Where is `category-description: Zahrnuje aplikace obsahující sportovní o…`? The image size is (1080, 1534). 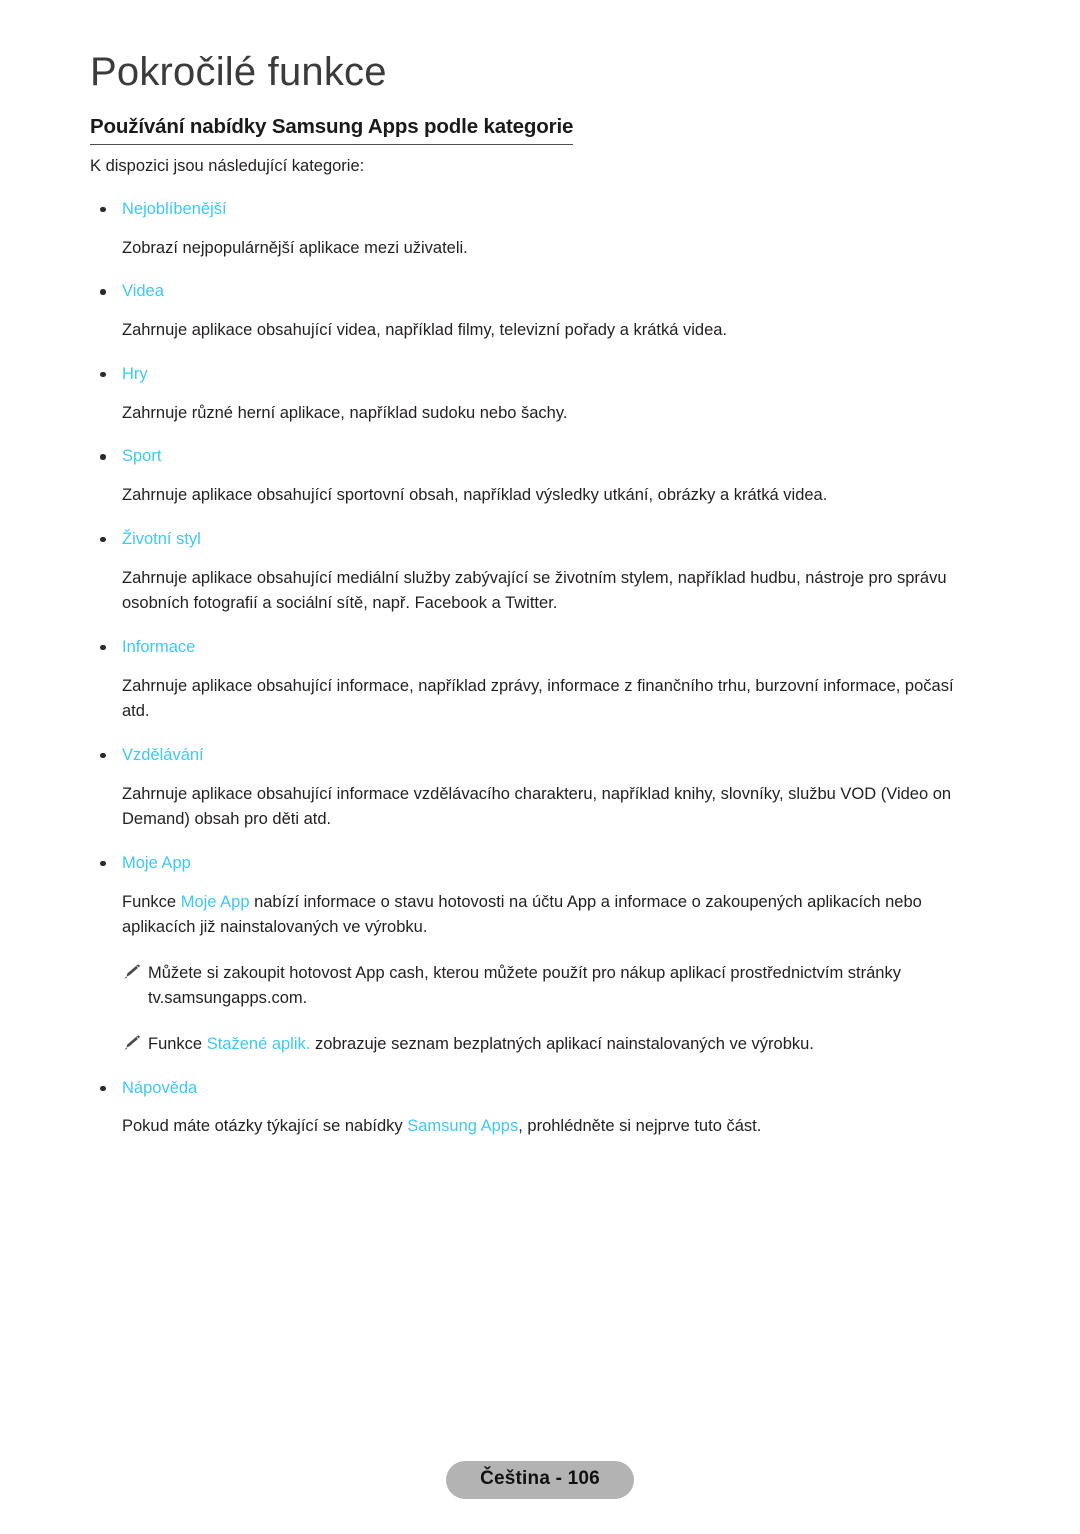 category-description: Zahrnuje aplikace obsahující sportovní o… is located at coordinates (475, 495).